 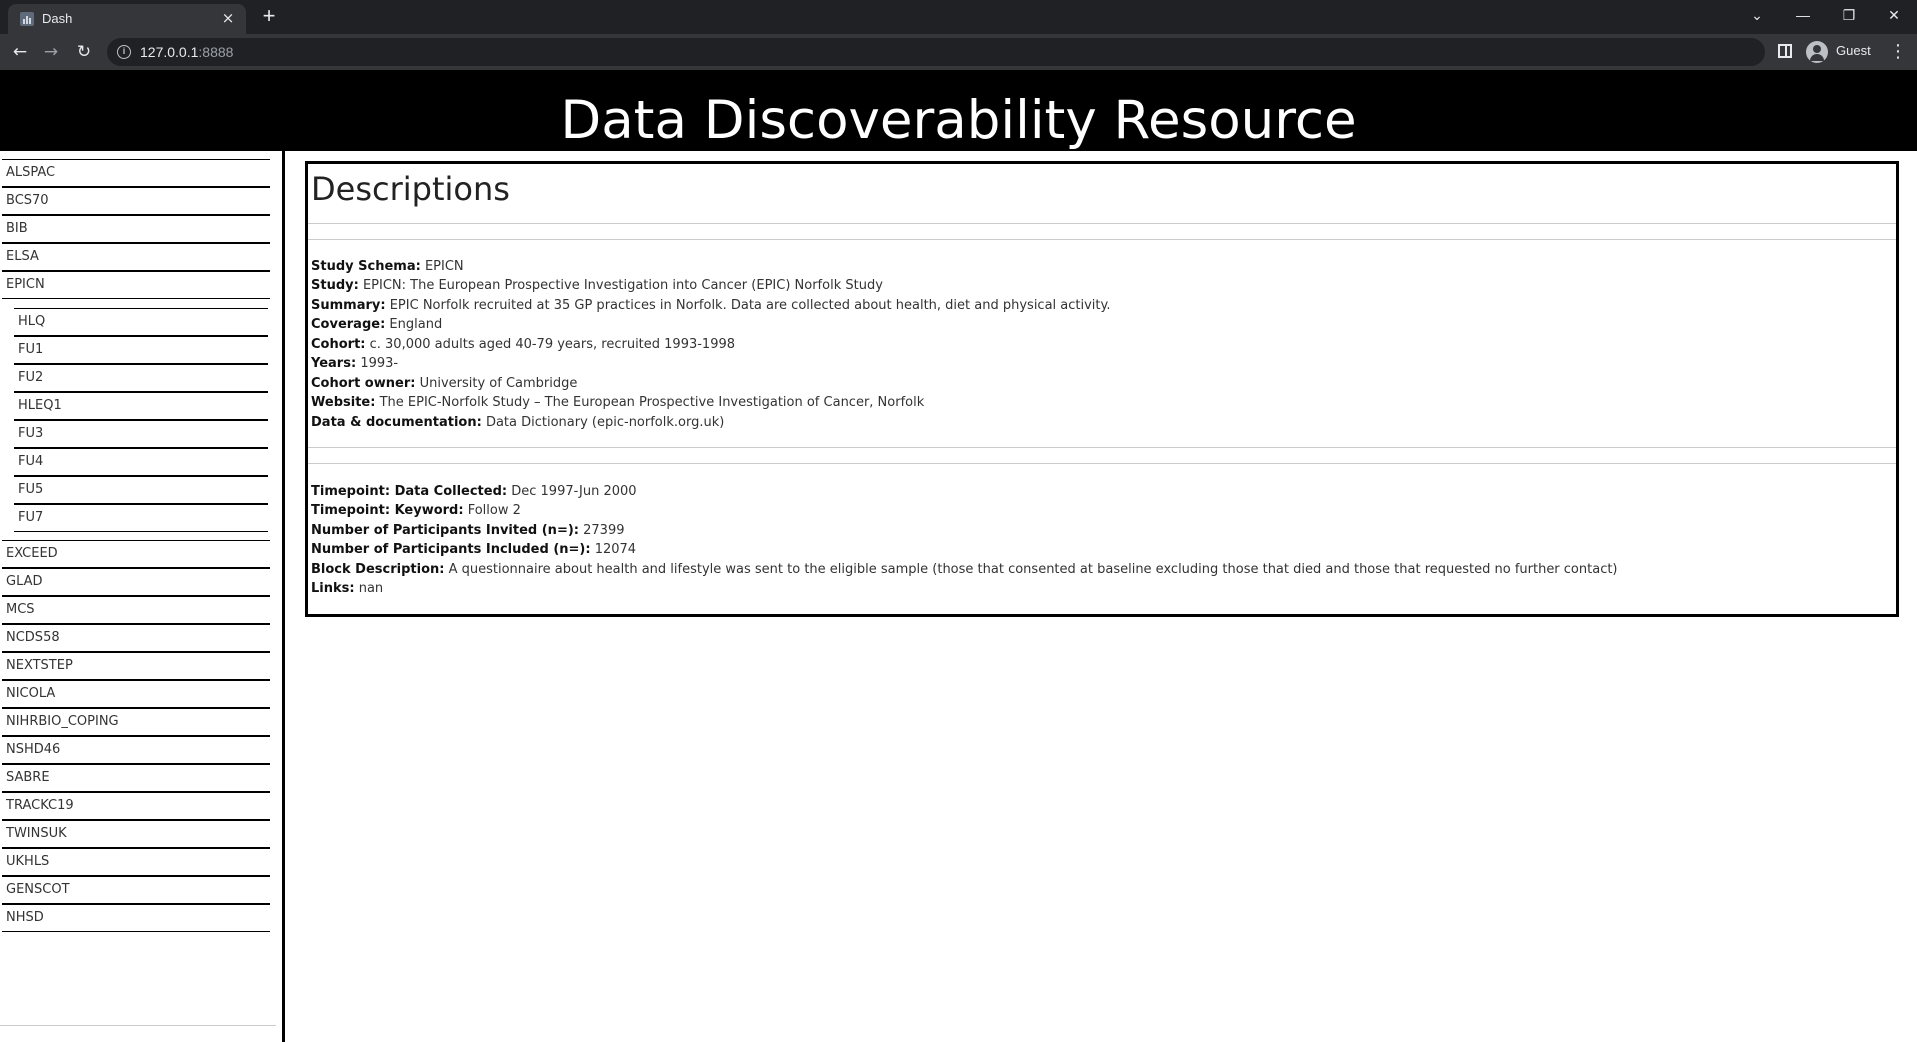 What do you see at coordinates (615, 549) in the screenshot?
I see `field-value: 12074` at bounding box center [615, 549].